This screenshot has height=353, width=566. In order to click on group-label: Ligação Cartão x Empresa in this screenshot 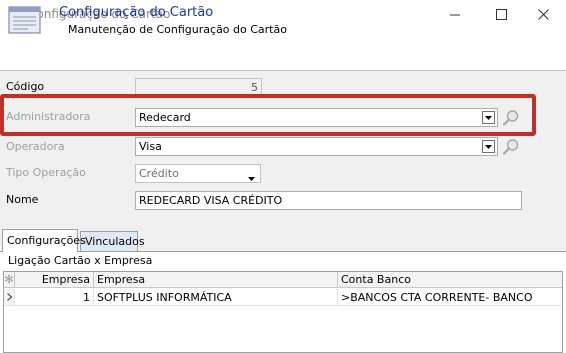, I will do `click(80, 260)`.